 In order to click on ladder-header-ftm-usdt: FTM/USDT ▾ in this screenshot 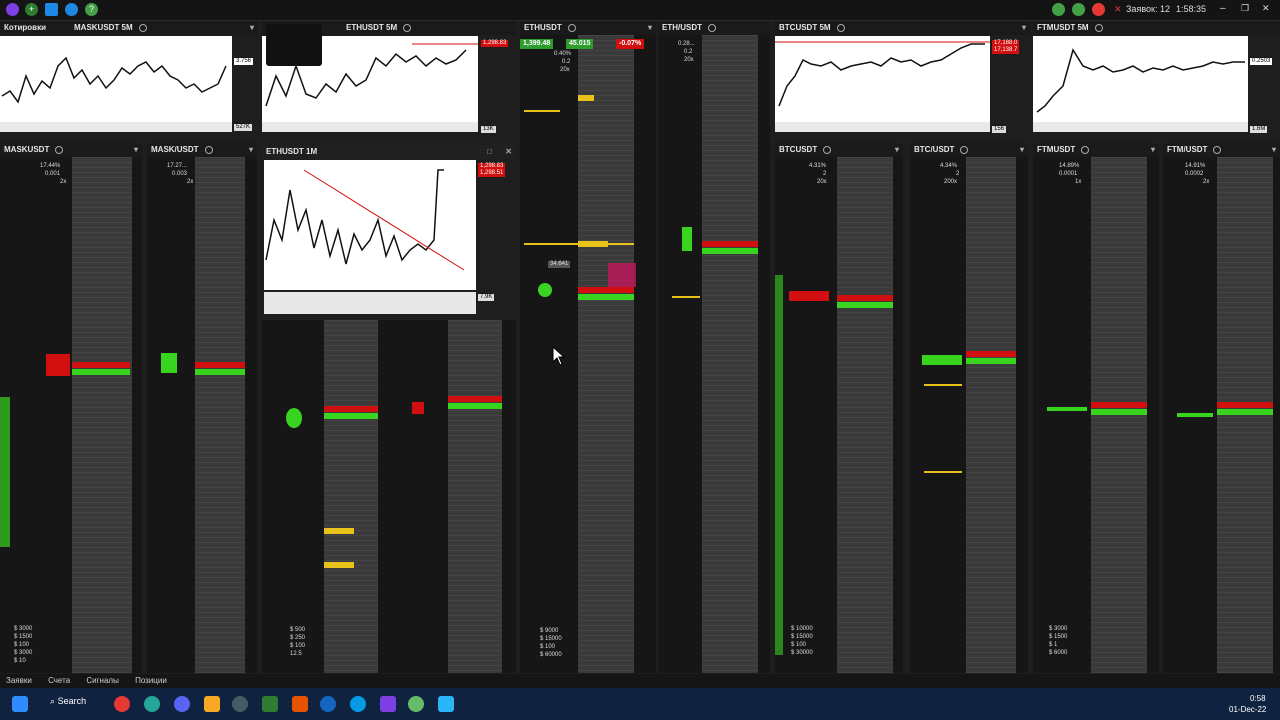, I will do `click(1221, 150)`.